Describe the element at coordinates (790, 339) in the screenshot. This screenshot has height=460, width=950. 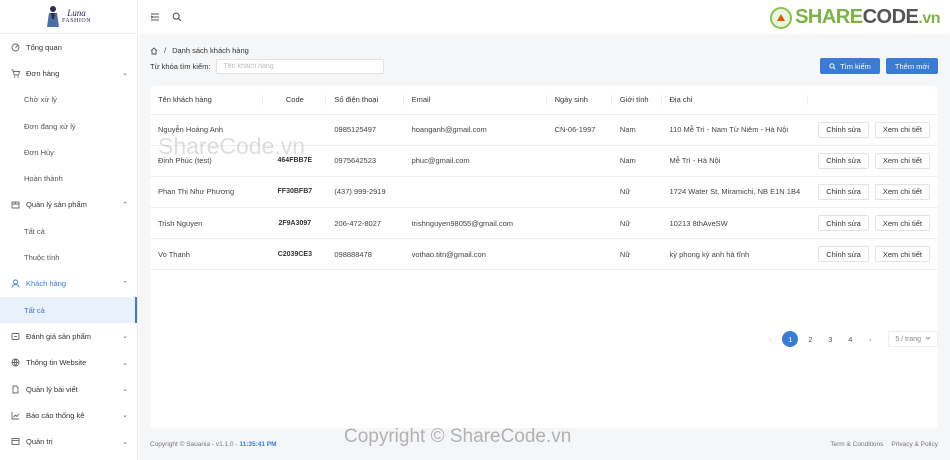
I see `page-button: 1` at that location.